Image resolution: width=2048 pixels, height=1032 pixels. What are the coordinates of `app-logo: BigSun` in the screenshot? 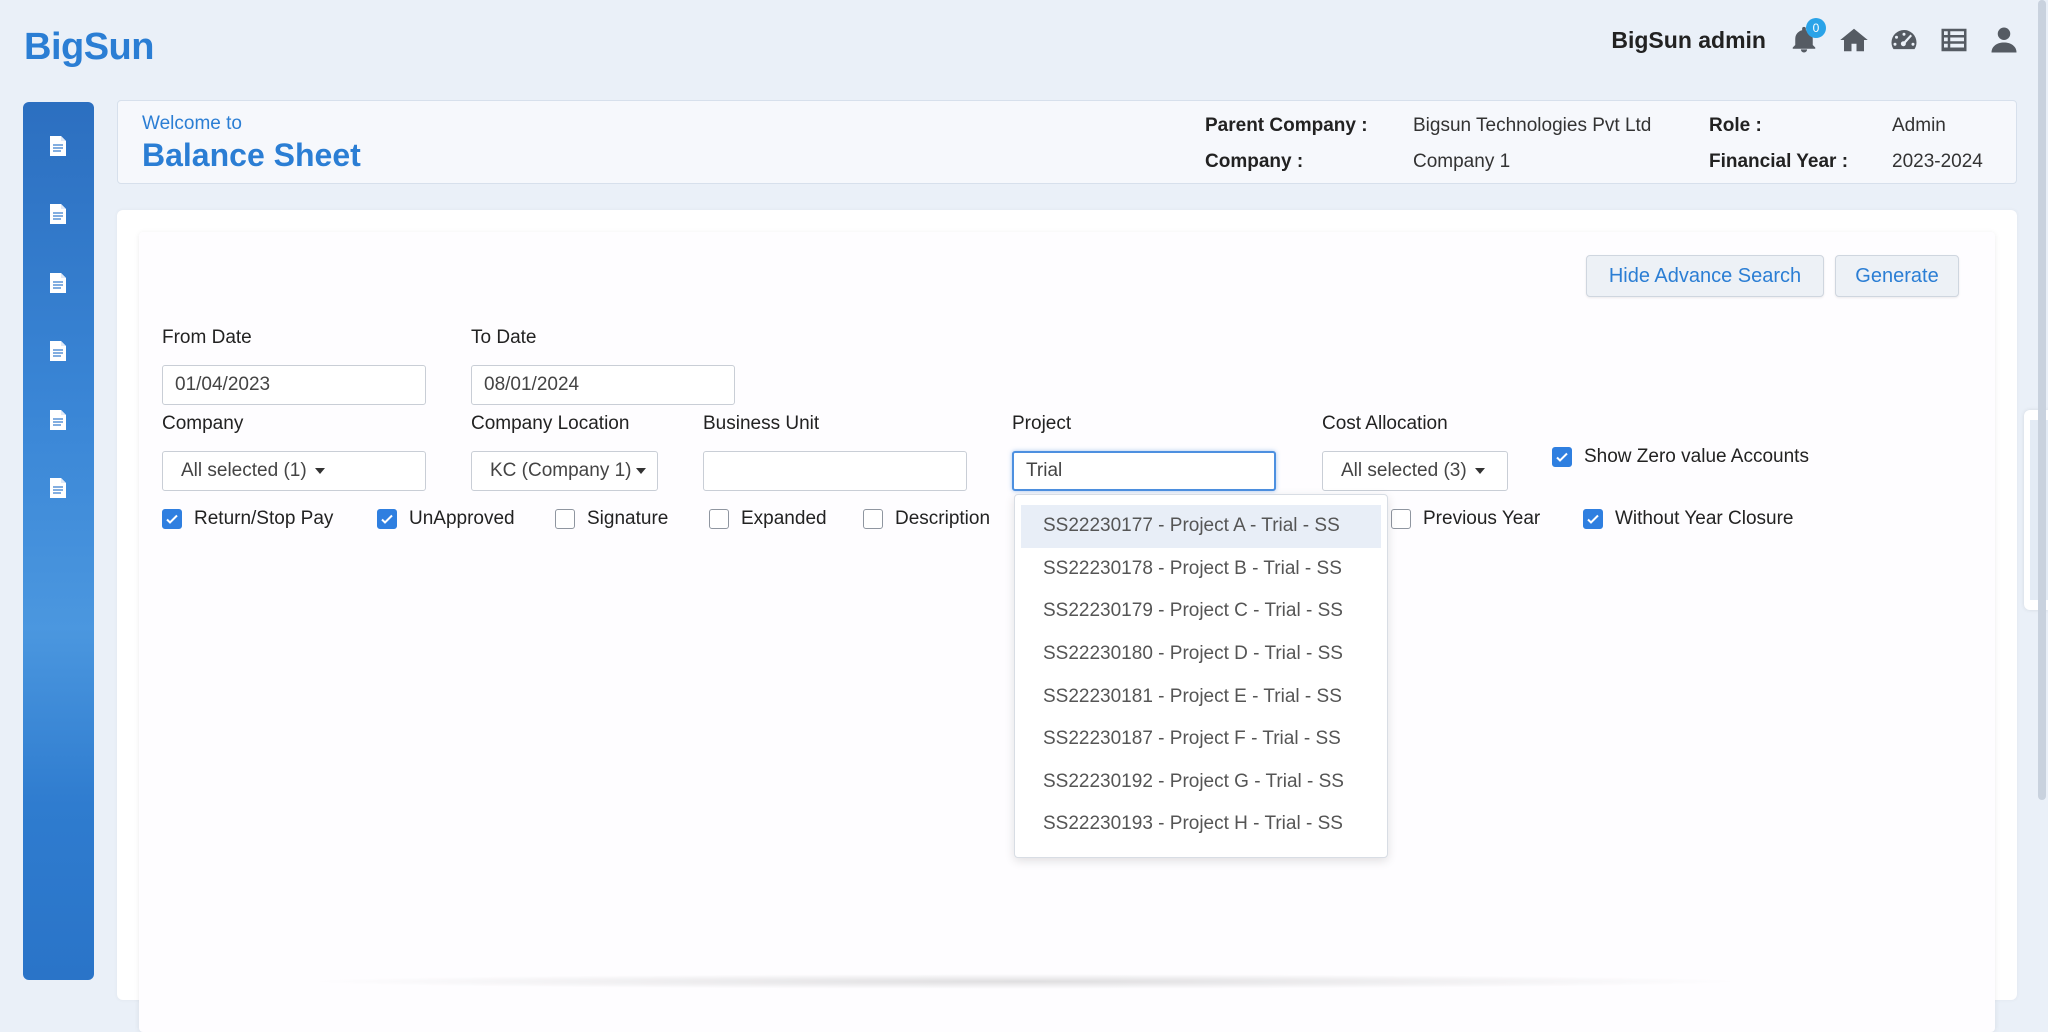 It's located at (89, 47).